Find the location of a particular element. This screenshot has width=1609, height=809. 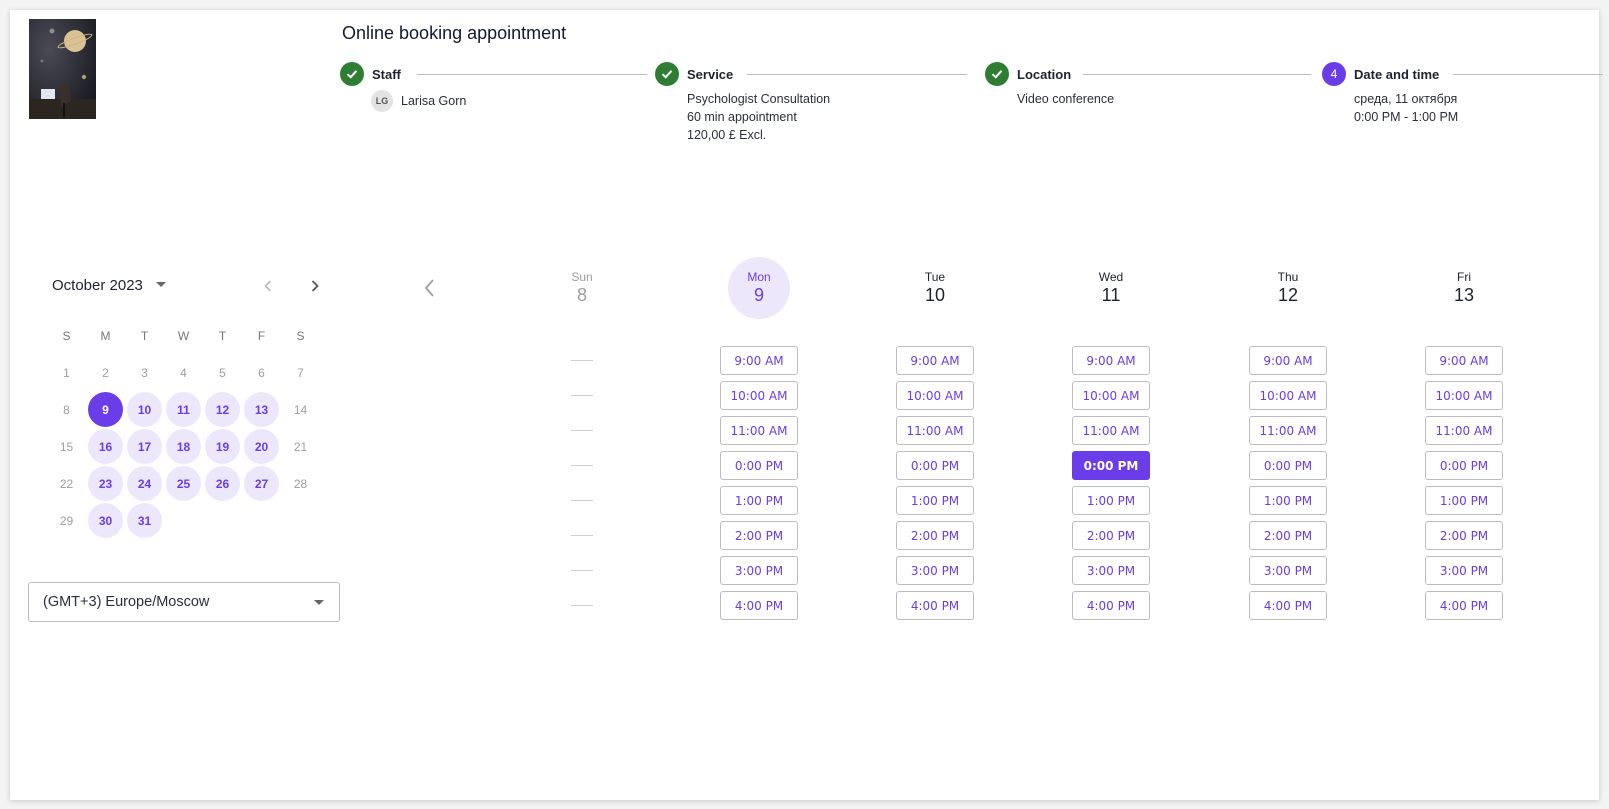

chevron-left-icon is located at coordinates (429, 288).